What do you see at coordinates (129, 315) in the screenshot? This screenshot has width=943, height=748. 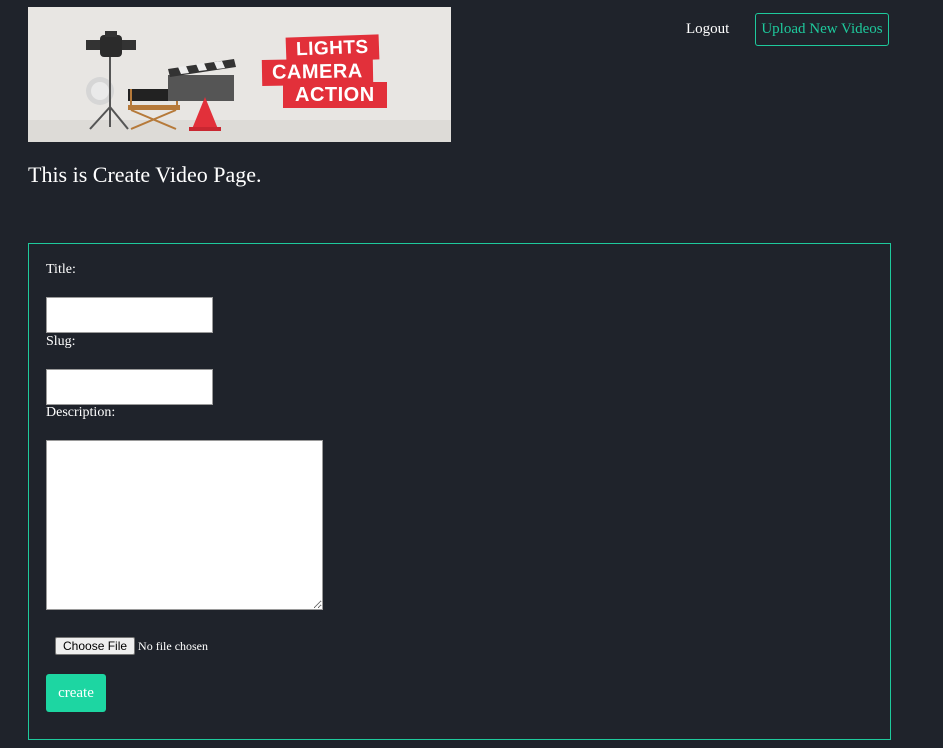 I see `title-input` at bounding box center [129, 315].